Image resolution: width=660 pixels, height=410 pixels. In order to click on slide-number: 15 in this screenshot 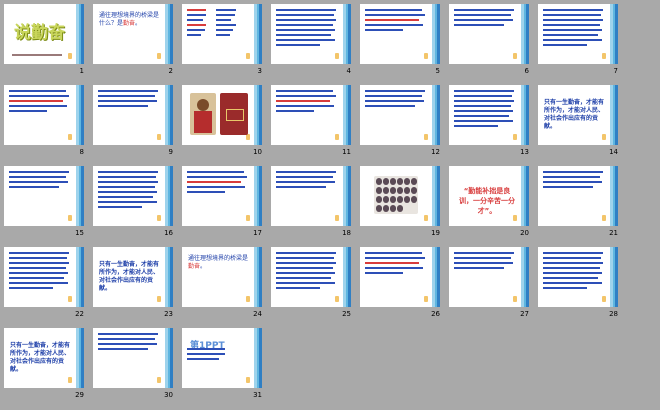, I will do `click(79, 233)`.